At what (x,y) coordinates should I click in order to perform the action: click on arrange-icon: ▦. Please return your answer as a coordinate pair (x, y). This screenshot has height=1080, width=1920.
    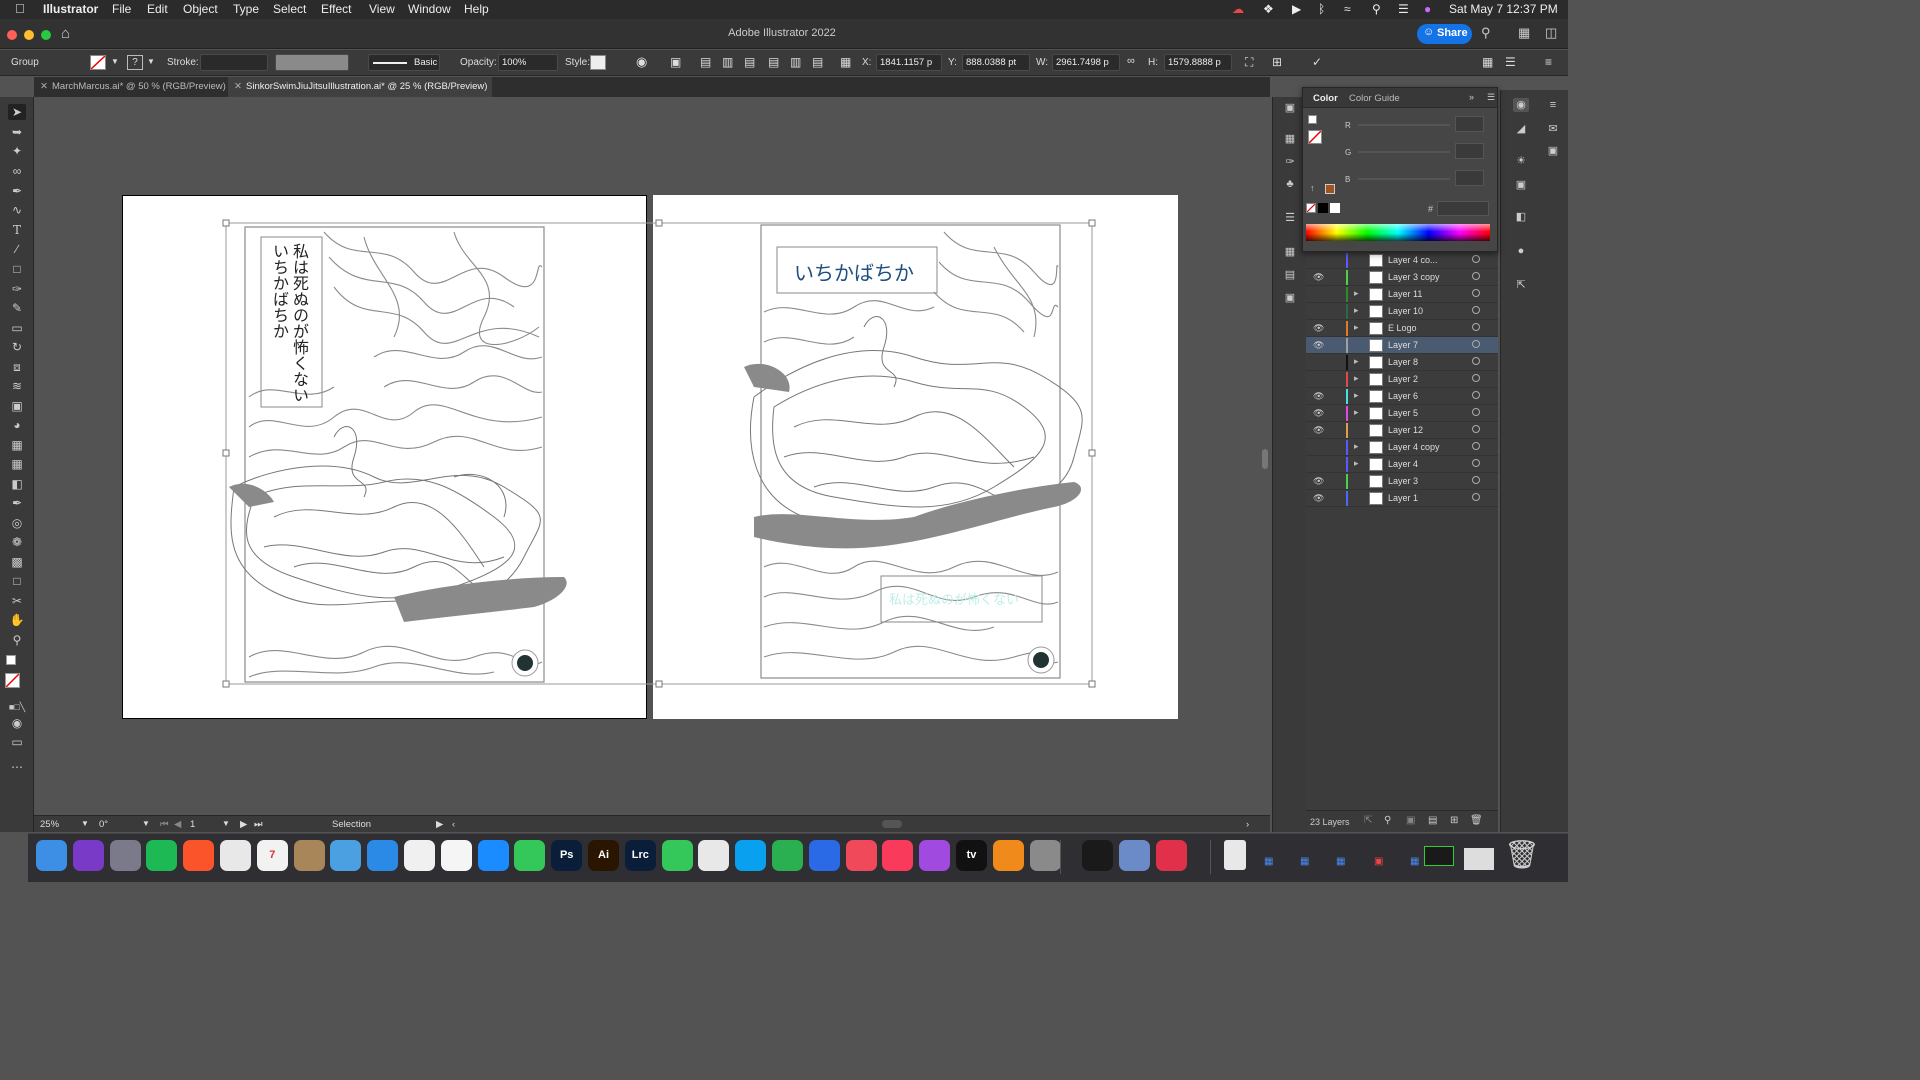
    Looking at the image, I should click on (1487, 62).